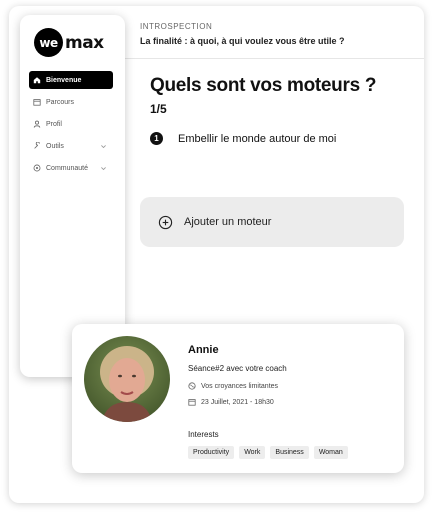 The width and height of the screenshot is (433, 515). What do you see at coordinates (240, 386) in the screenshot?
I see `session-topic-text: Vos croyances limitantes` at bounding box center [240, 386].